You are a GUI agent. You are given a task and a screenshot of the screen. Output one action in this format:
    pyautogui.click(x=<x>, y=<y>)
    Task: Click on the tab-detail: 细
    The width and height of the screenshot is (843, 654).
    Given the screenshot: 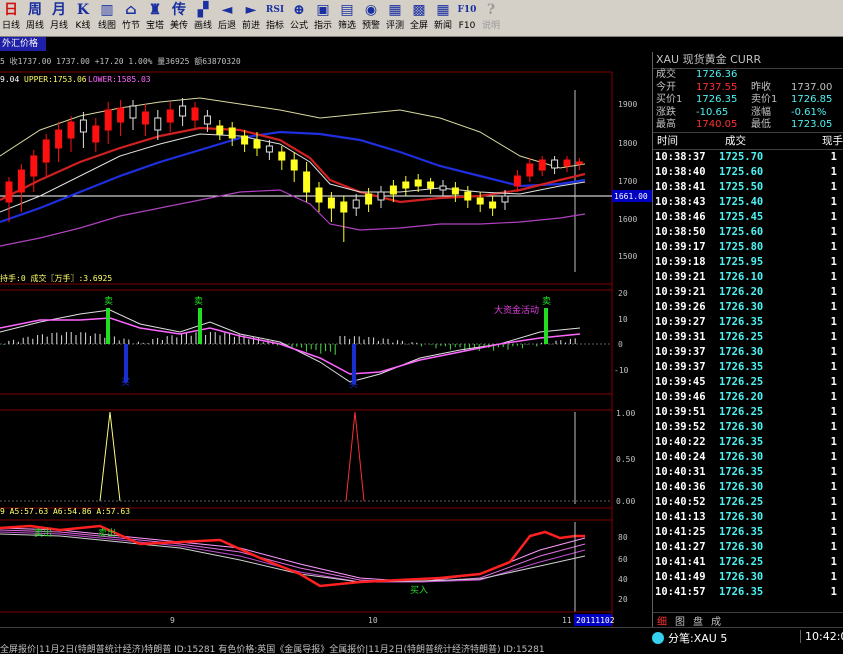 What is the action you would take?
    pyautogui.click(x=662, y=620)
    